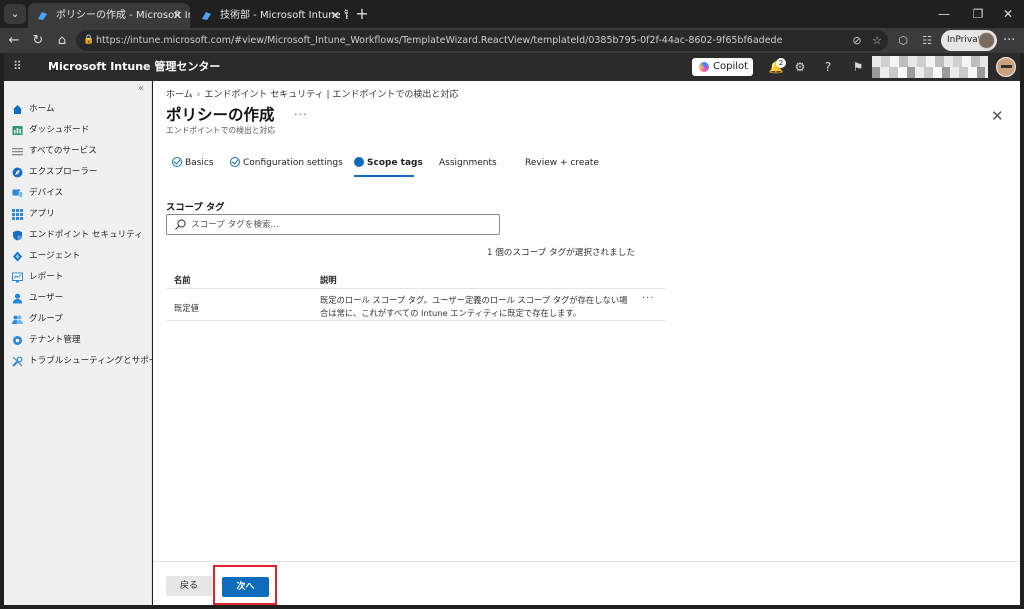 This screenshot has height=609, width=1024. Describe the element at coordinates (46, 277) in the screenshot. I see `sidebar-item-label: レポート` at that location.